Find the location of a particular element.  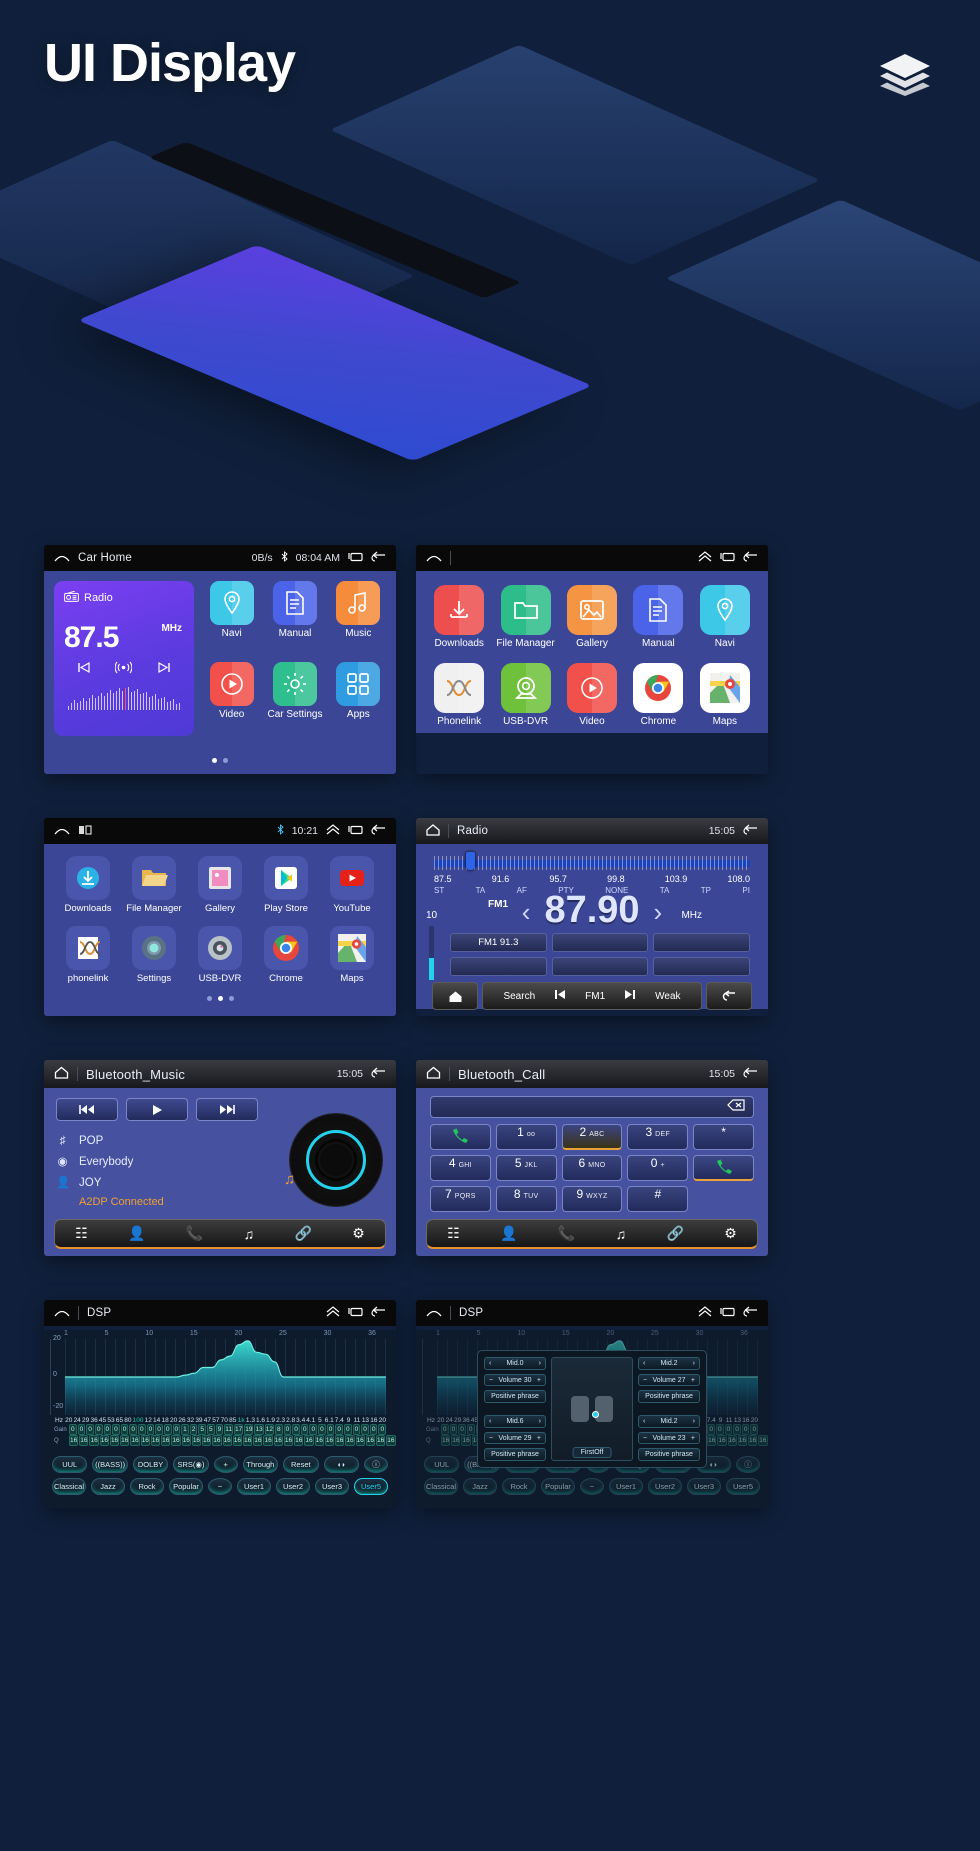

recents-icon is located at coordinates (355, 831).